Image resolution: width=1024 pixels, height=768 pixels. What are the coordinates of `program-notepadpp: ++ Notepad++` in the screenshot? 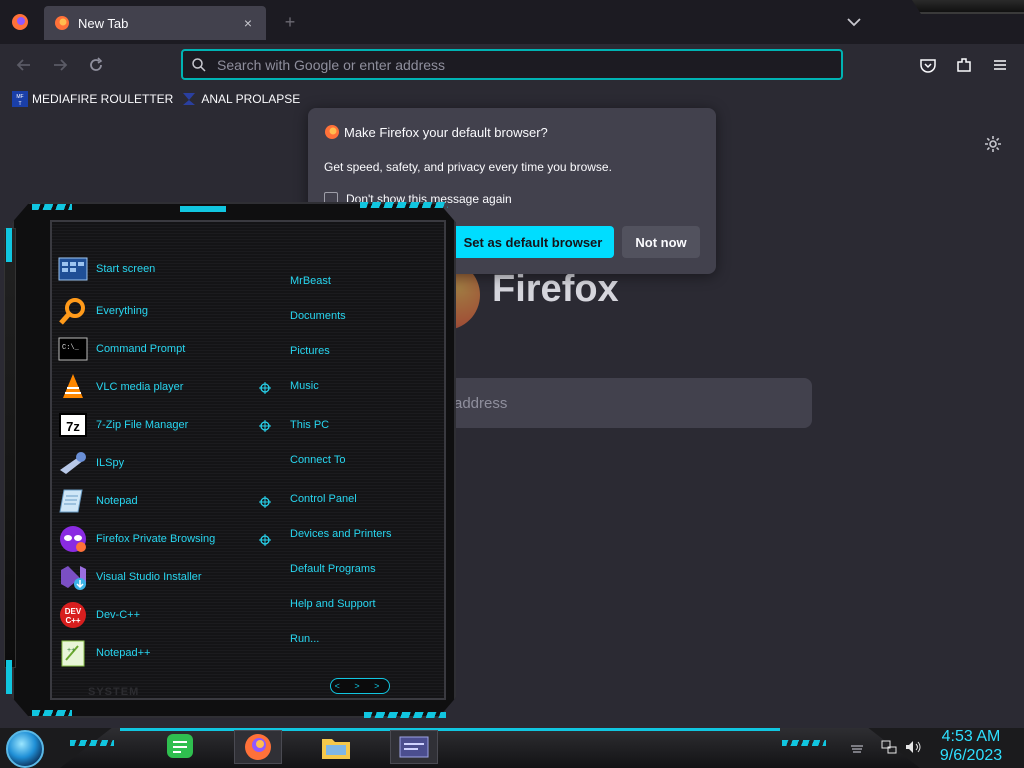 It's located at (104, 653).